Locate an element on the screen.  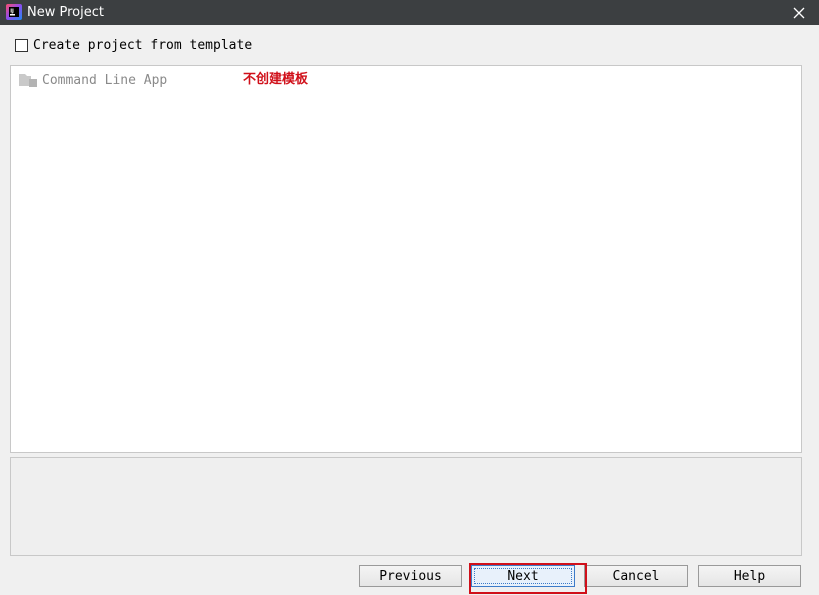
highlight-annotation-box is located at coordinates (528, 578).